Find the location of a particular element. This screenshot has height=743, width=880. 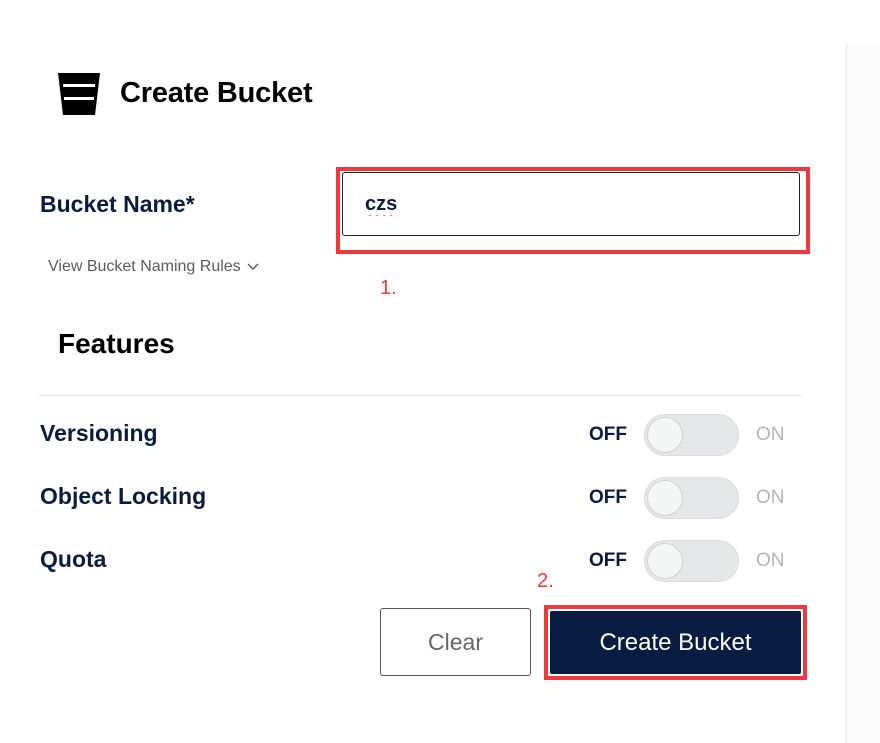

features-title: Features is located at coordinates (116, 343).